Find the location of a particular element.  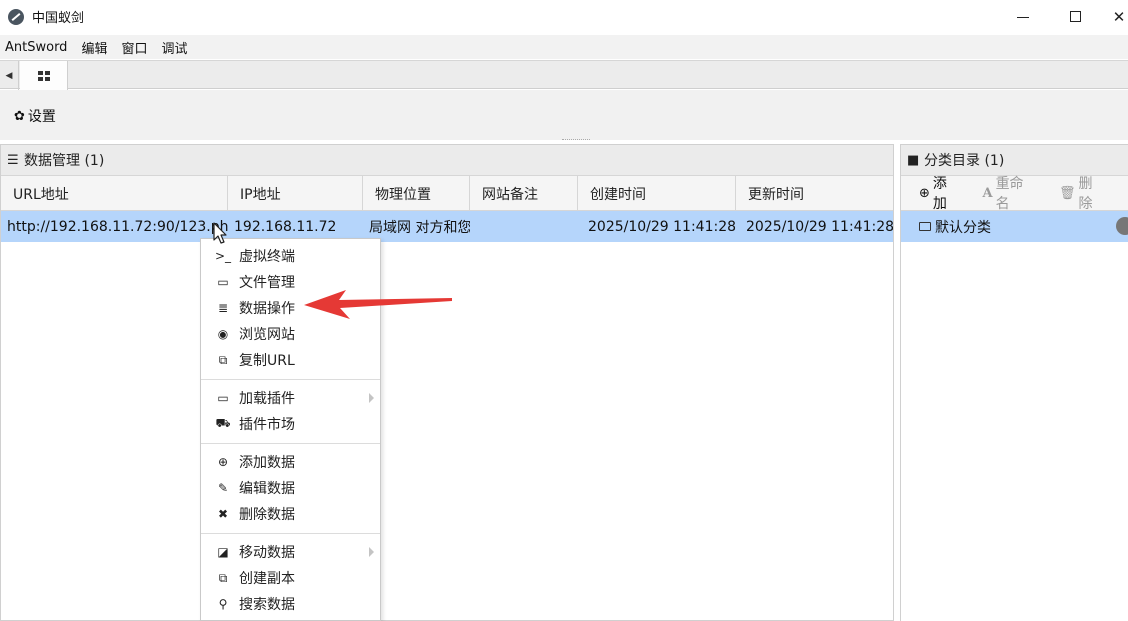

window-title: 中国蚁剑 is located at coordinates (58, 18).